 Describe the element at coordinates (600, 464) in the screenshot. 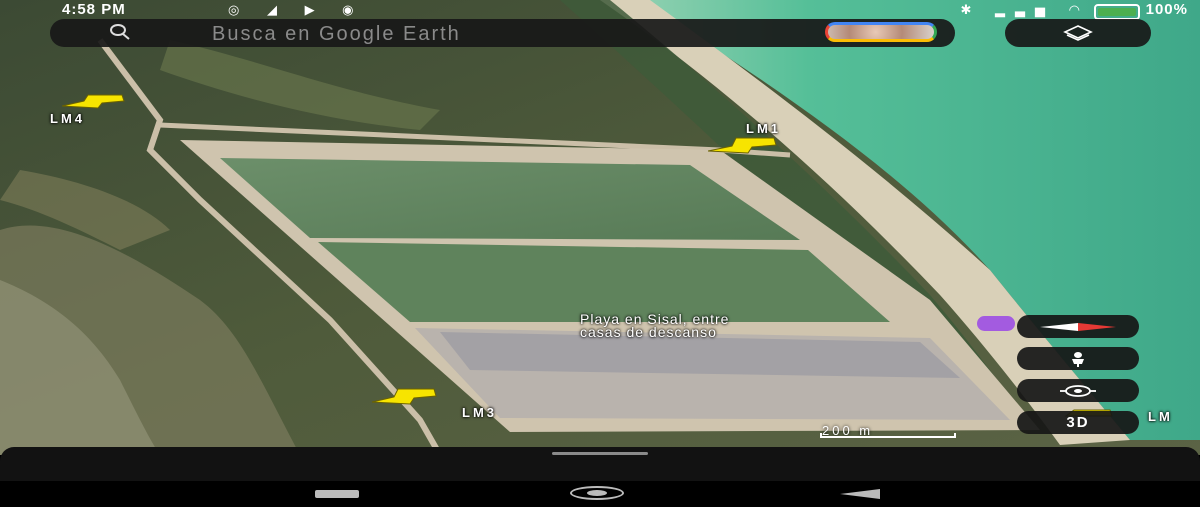

I see `bottom-sheet` at that location.